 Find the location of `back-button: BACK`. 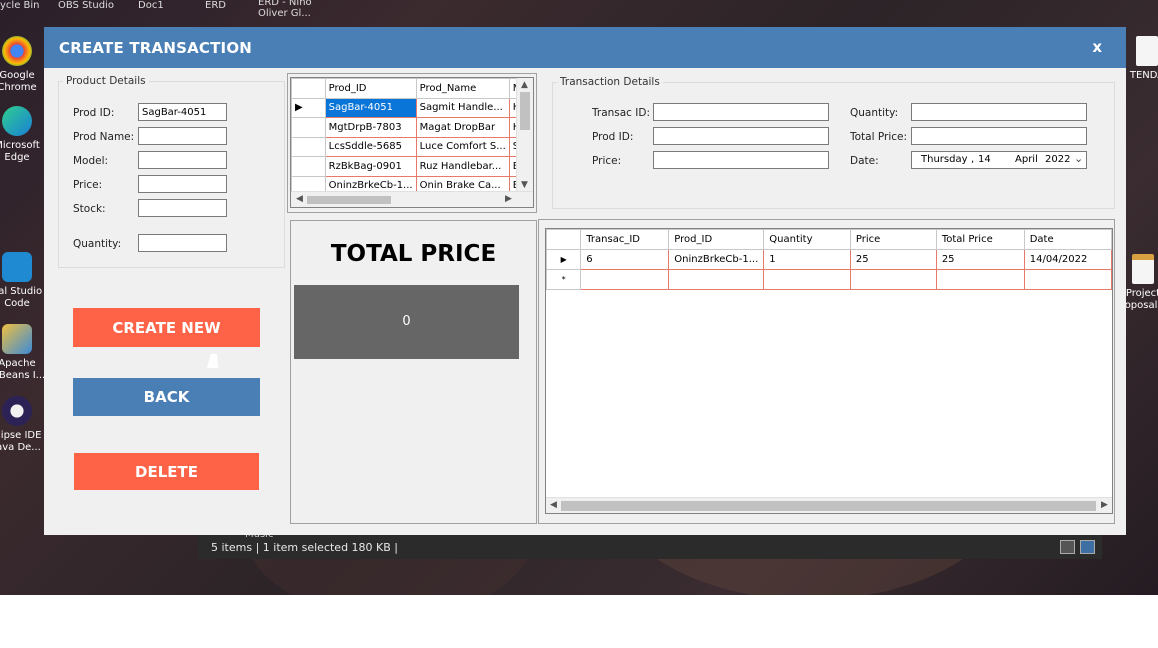

back-button: BACK is located at coordinates (166, 397).